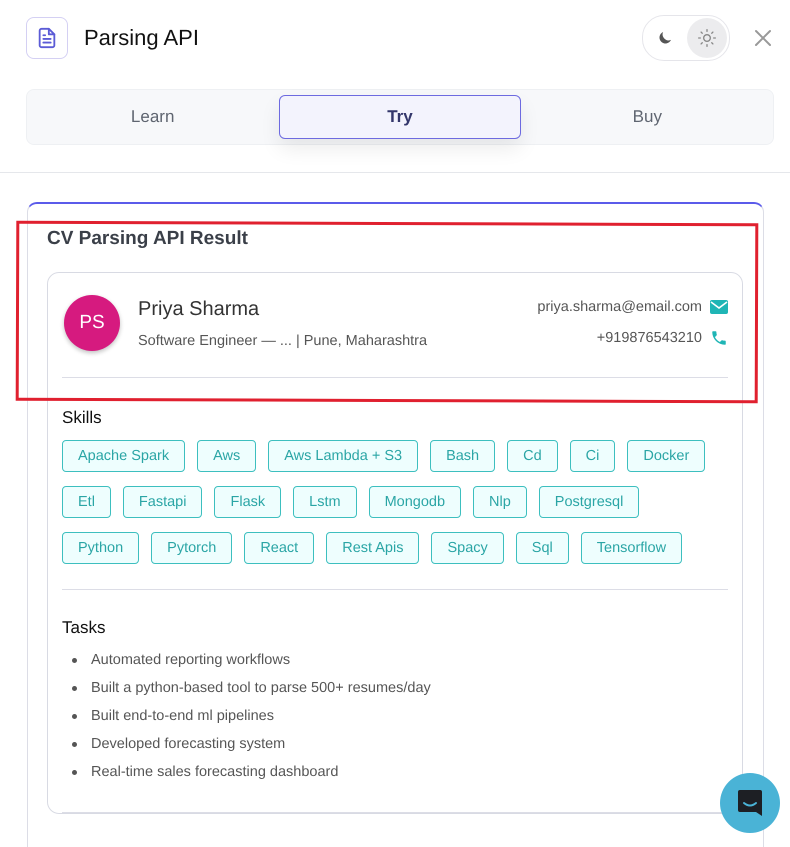 The width and height of the screenshot is (790, 847). I want to click on skill-tag: Aws Lambda + S3, so click(343, 456).